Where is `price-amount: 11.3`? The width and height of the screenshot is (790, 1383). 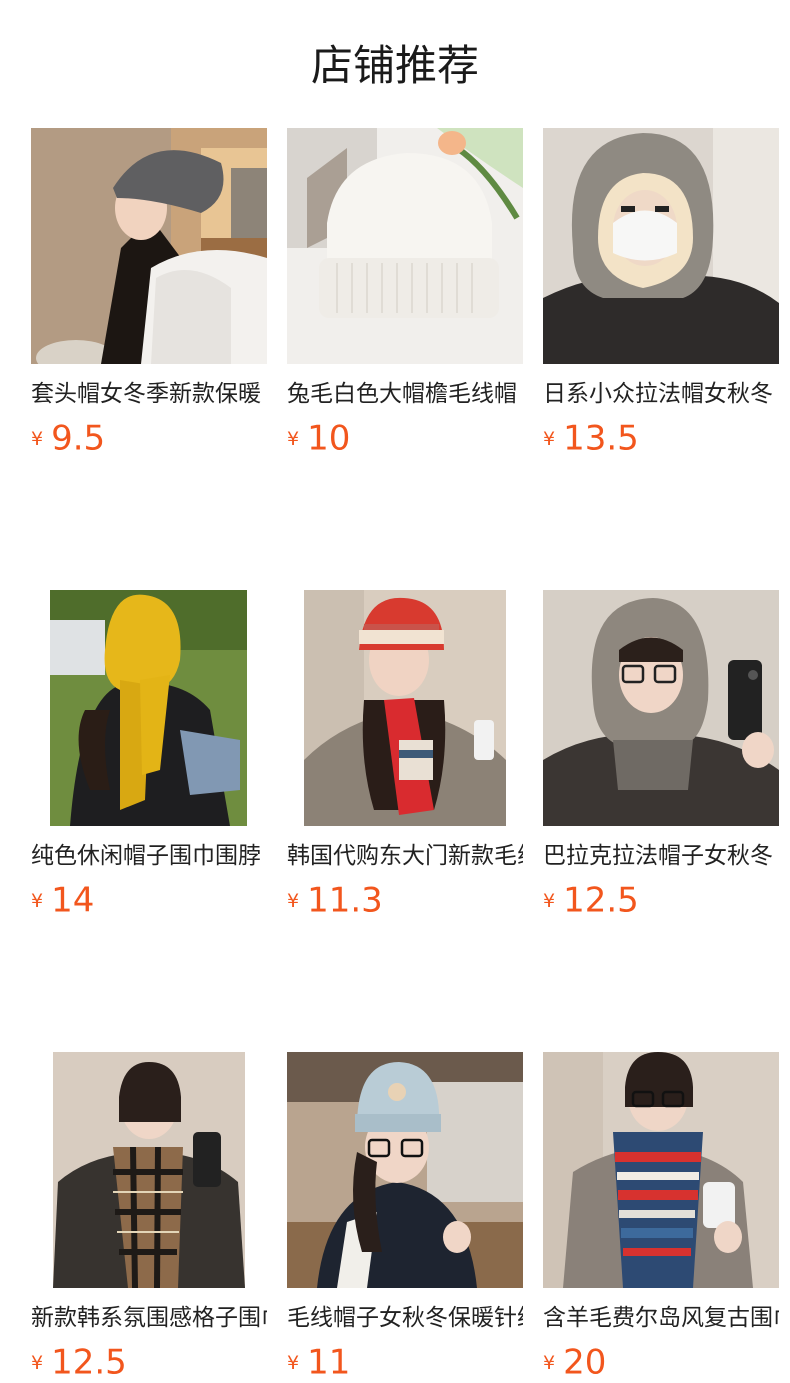 price-amount: 11.3 is located at coordinates (345, 900).